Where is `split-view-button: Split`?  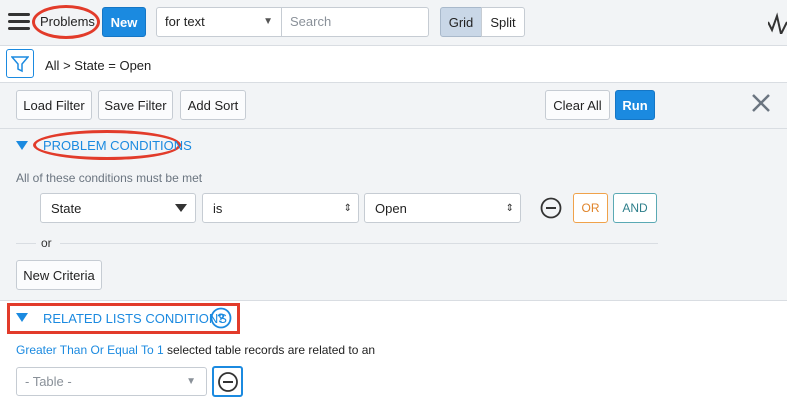 split-view-button: Split is located at coordinates (503, 22).